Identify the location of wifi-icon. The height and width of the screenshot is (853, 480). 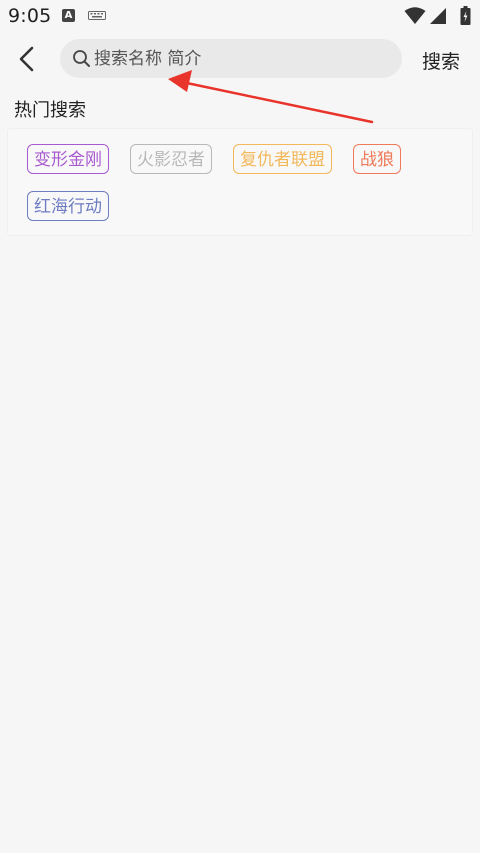
(415, 15).